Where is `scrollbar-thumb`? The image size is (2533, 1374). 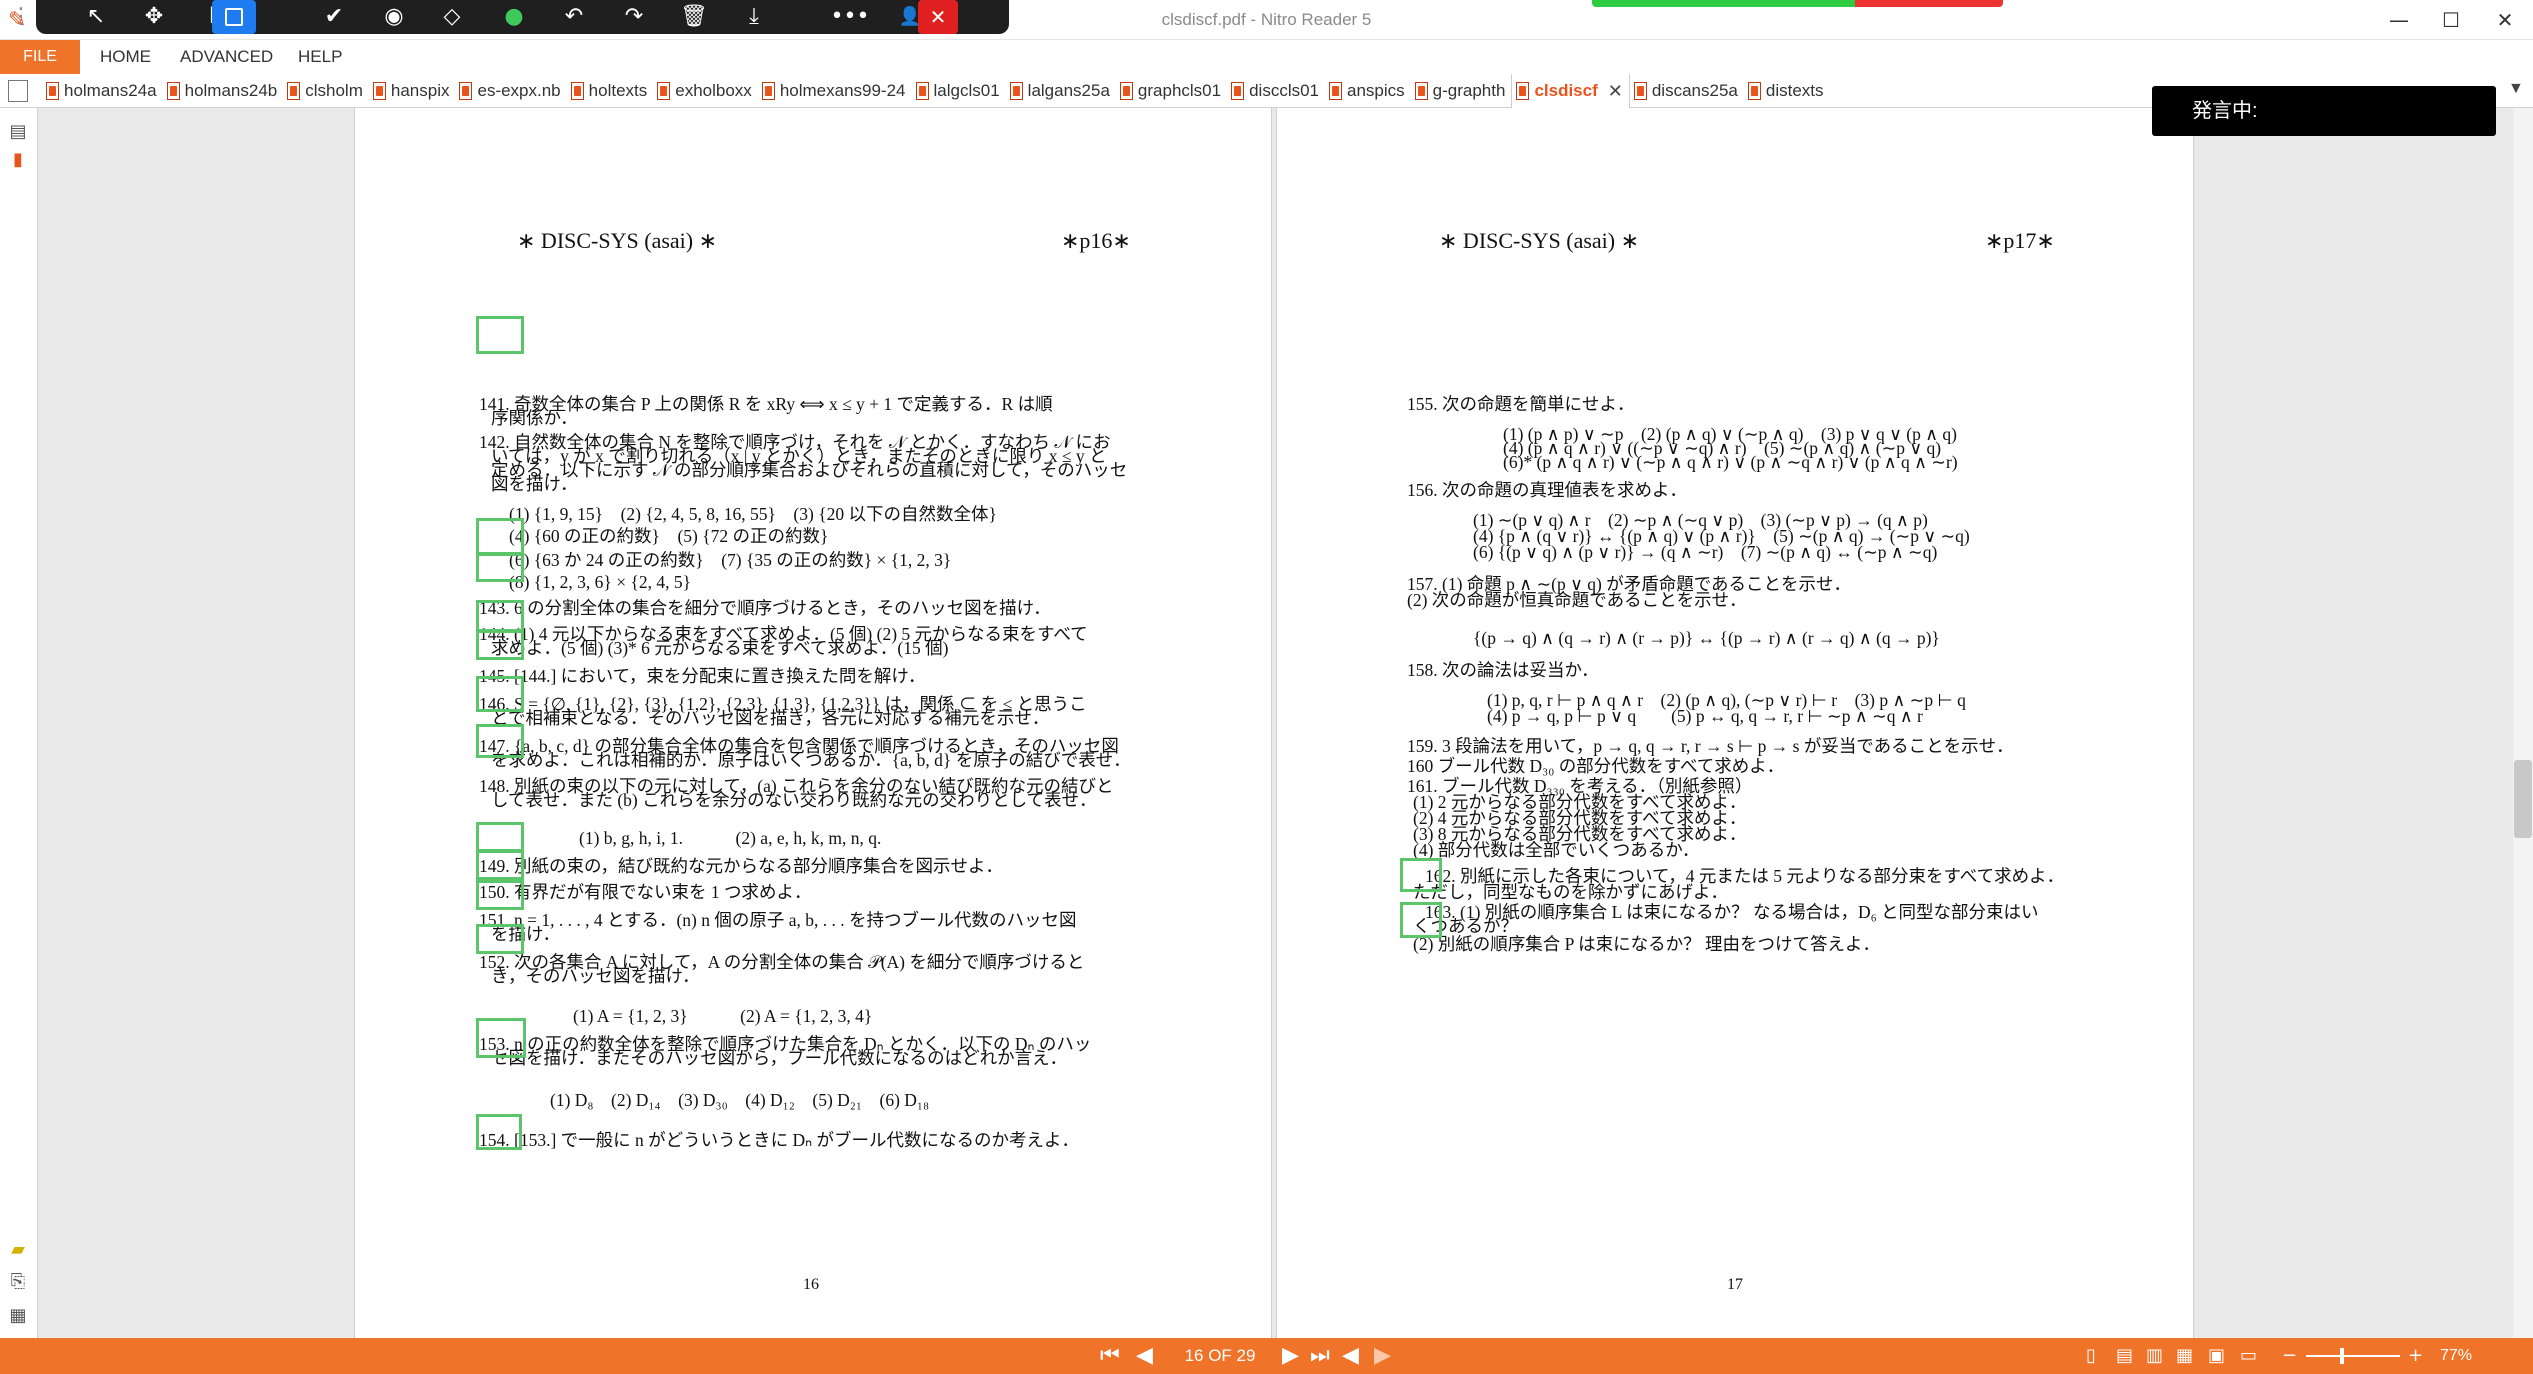
scrollbar-thumb is located at coordinates (2523, 799).